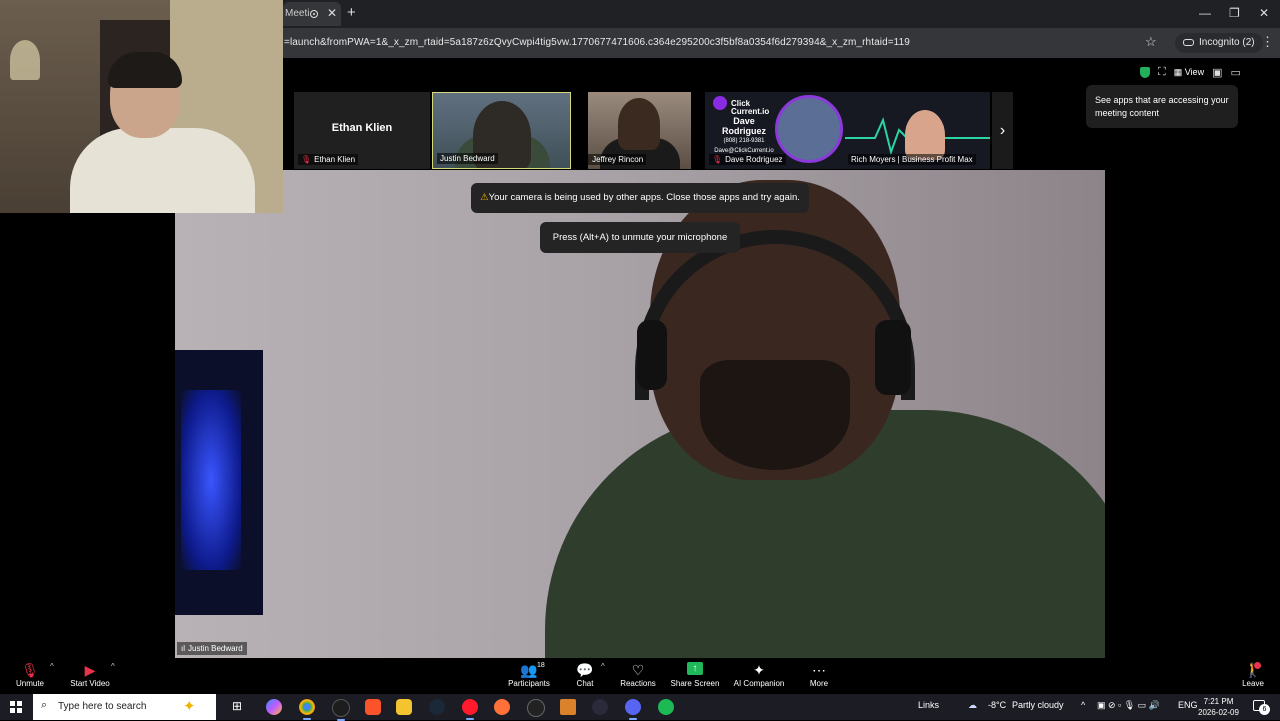 The image size is (1280, 721). Describe the element at coordinates (341, 710) in the screenshot. I see `obs-icon` at that location.